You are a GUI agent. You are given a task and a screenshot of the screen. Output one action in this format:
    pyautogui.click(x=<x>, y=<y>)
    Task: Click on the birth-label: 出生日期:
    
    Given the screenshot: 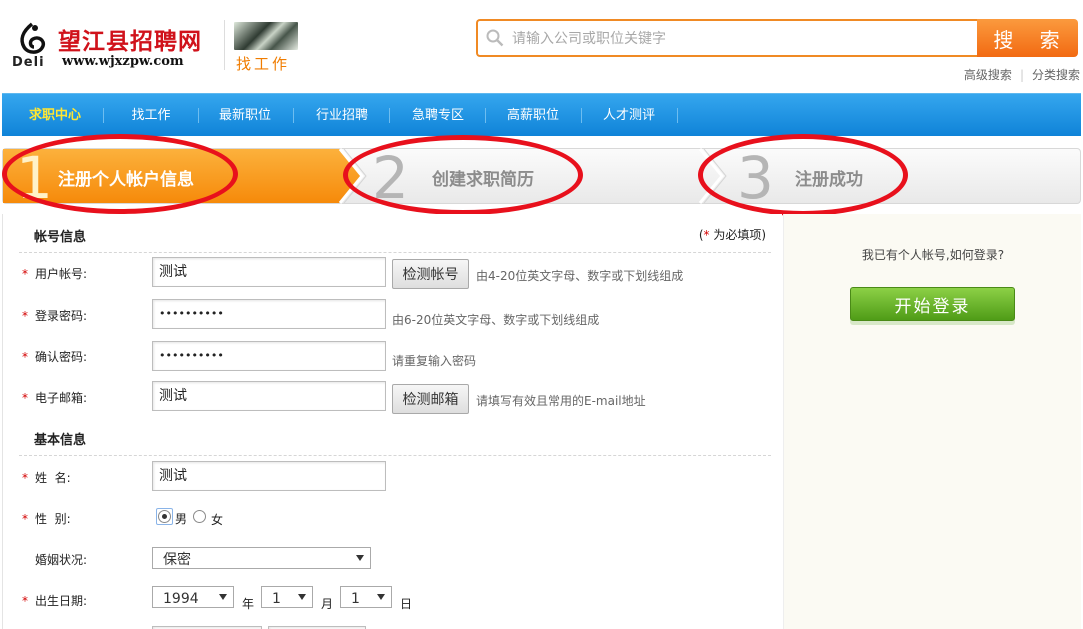 What is the action you would take?
    pyautogui.click(x=61, y=601)
    